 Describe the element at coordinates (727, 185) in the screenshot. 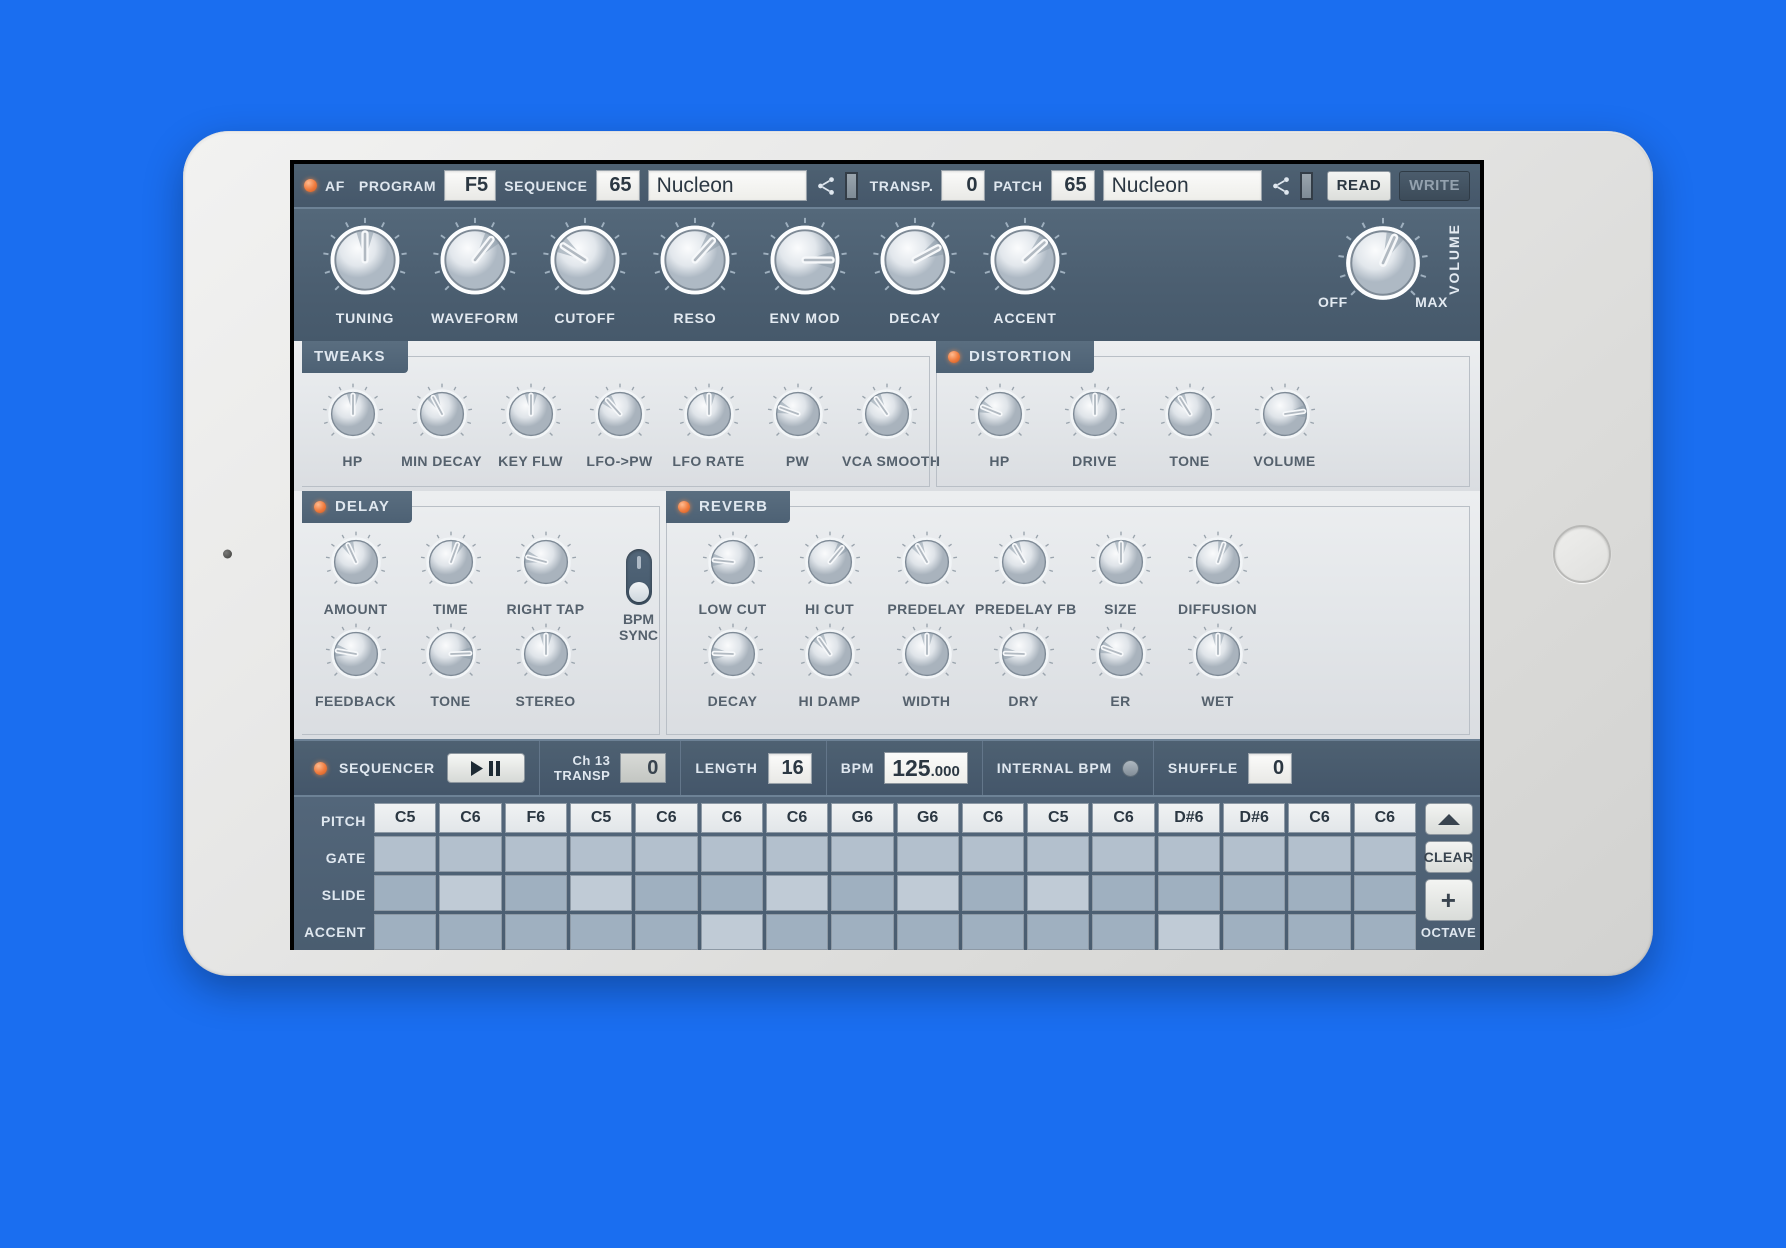

I see `sequence-name-field: Nucleon` at that location.